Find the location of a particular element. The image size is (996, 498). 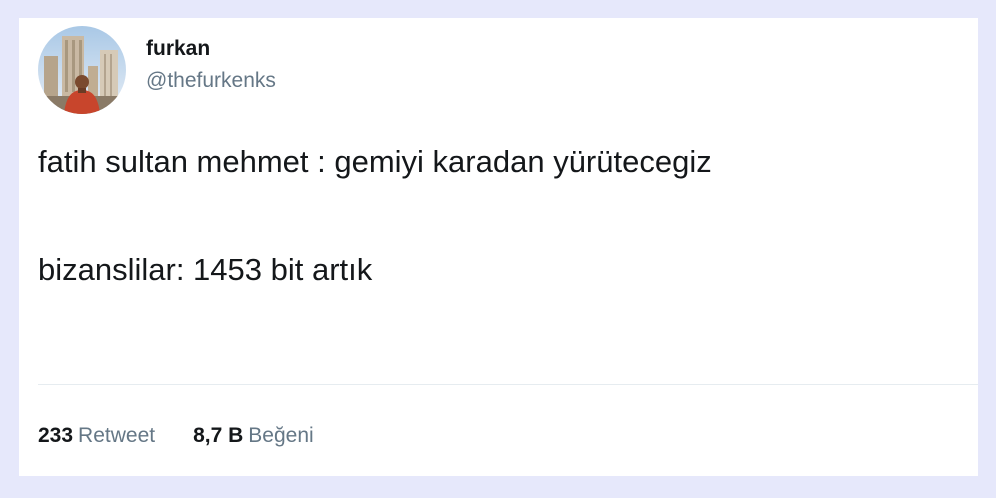

stats-divider is located at coordinates (508, 384).